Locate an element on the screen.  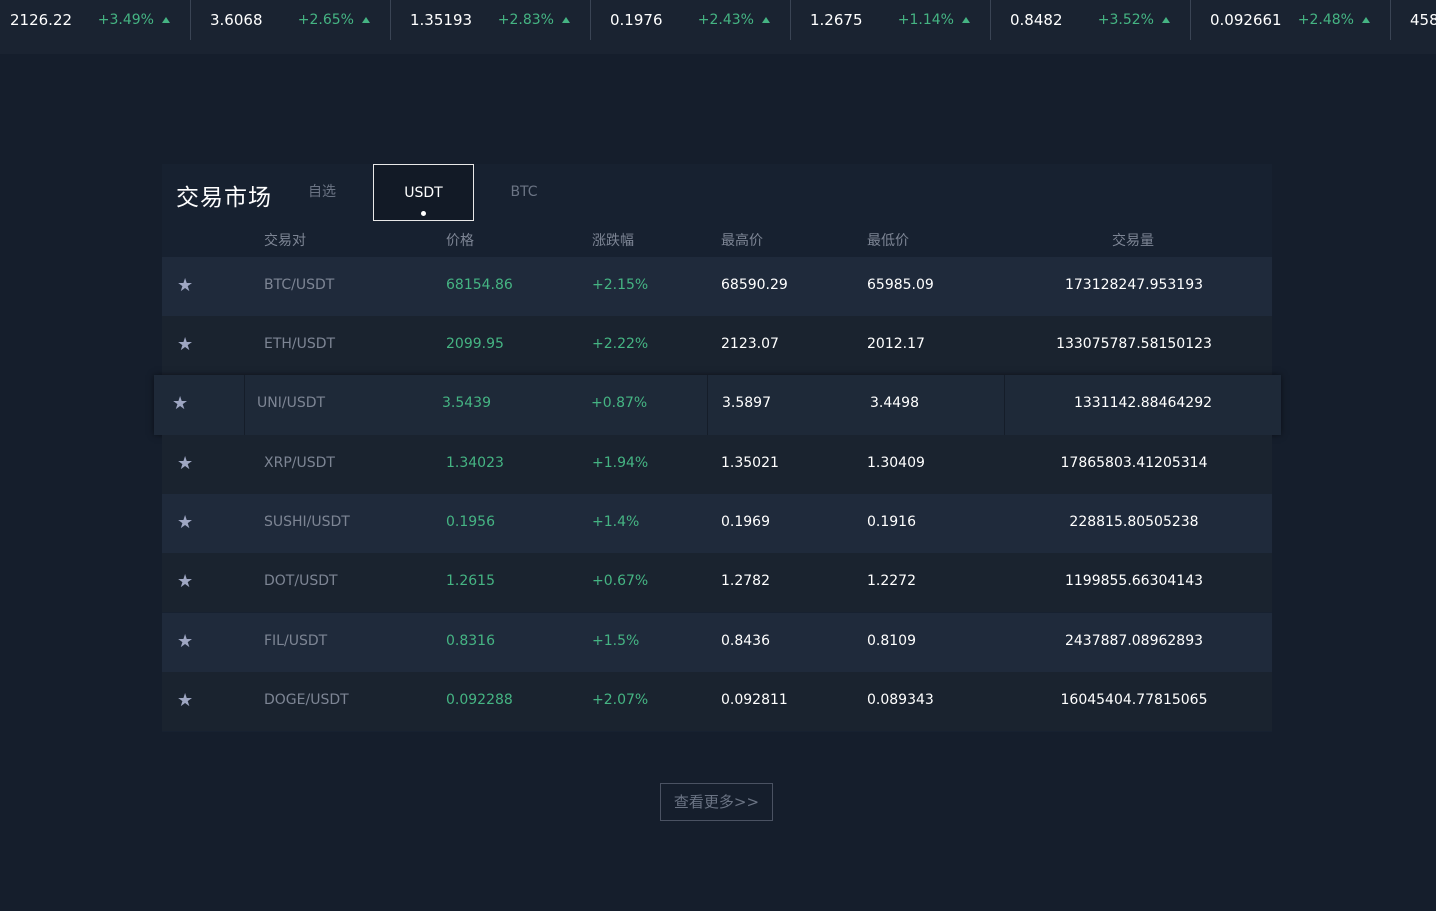
ticker-item: 2126.22 +3.49% is located at coordinates (95, 20).